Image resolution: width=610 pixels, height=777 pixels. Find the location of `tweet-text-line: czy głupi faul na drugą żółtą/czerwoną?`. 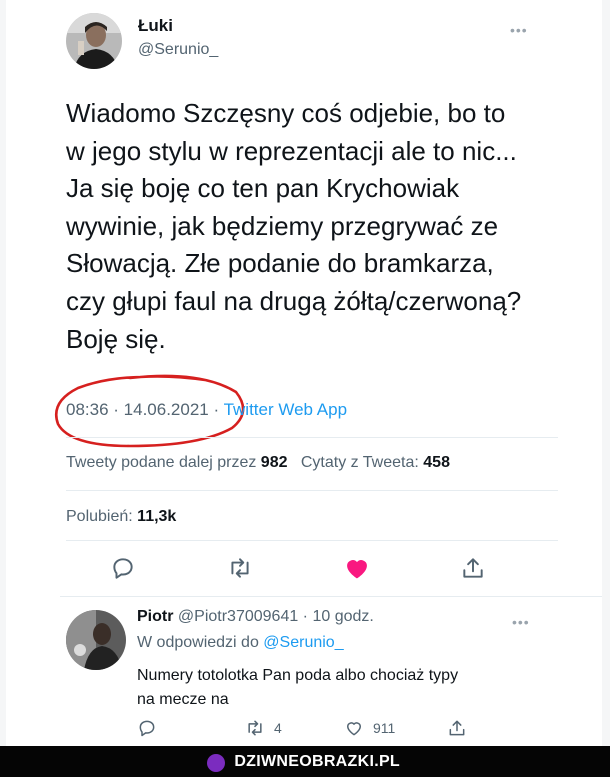

tweet-text-line: czy głupi faul na drugą żółtą/czerwoną? is located at coordinates (294, 300).